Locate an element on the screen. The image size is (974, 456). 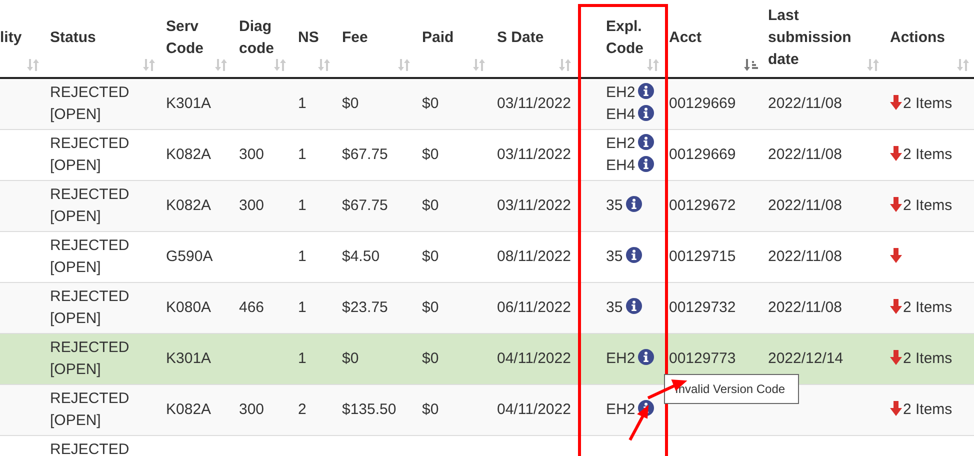
table-cell-text: 06/11/2022 is located at coordinates (534, 308).